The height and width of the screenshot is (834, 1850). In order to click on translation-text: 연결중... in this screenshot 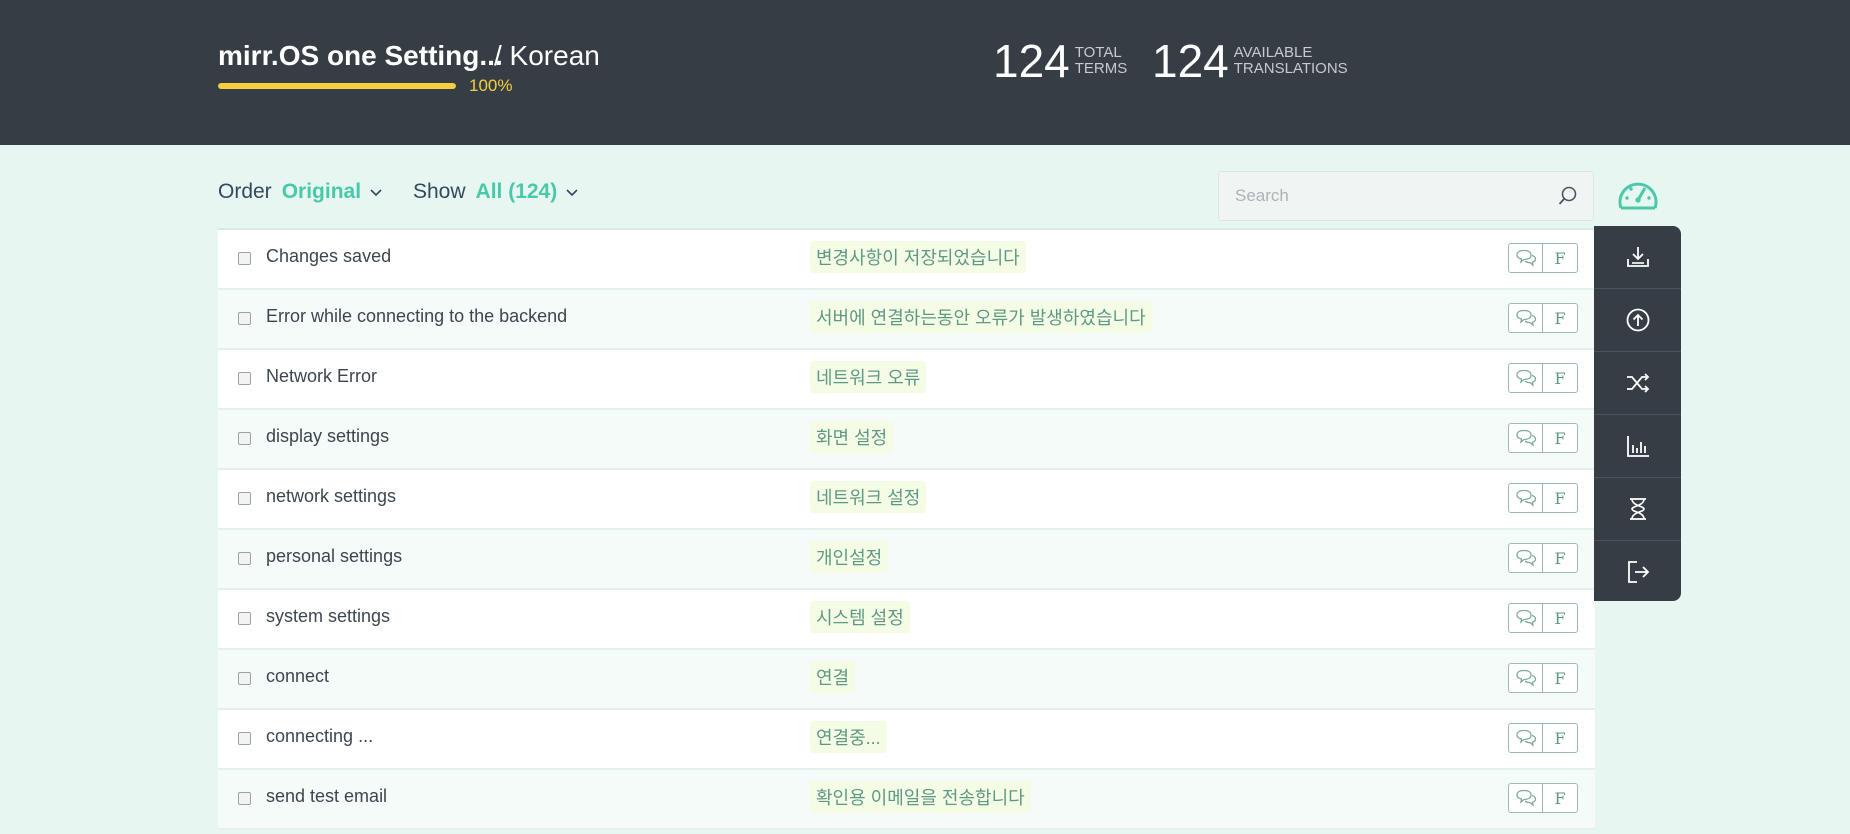, I will do `click(848, 737)`.